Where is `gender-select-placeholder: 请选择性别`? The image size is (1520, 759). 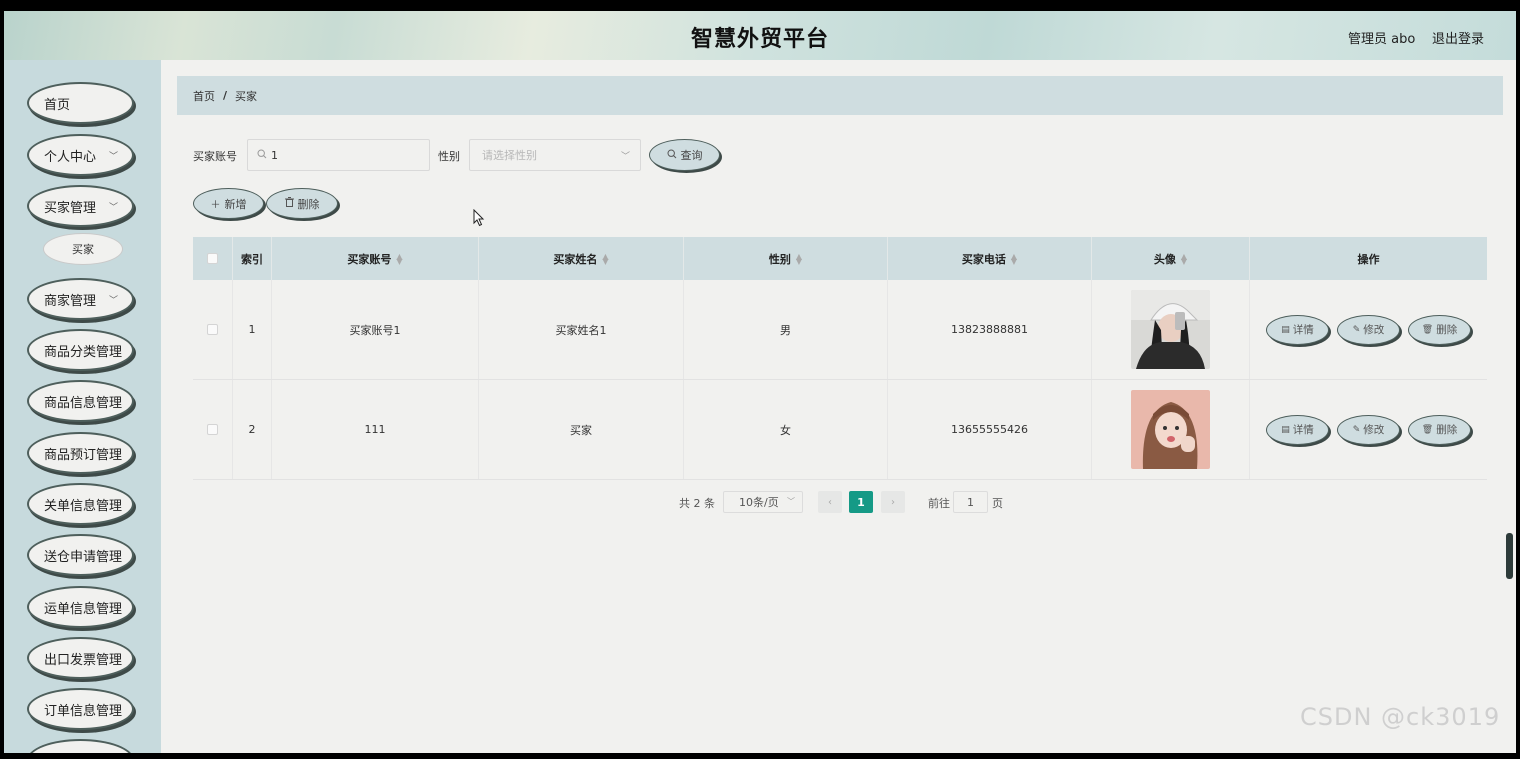 gender-select-placeholder: 请选择性别 is located at coordinates (509, 155).